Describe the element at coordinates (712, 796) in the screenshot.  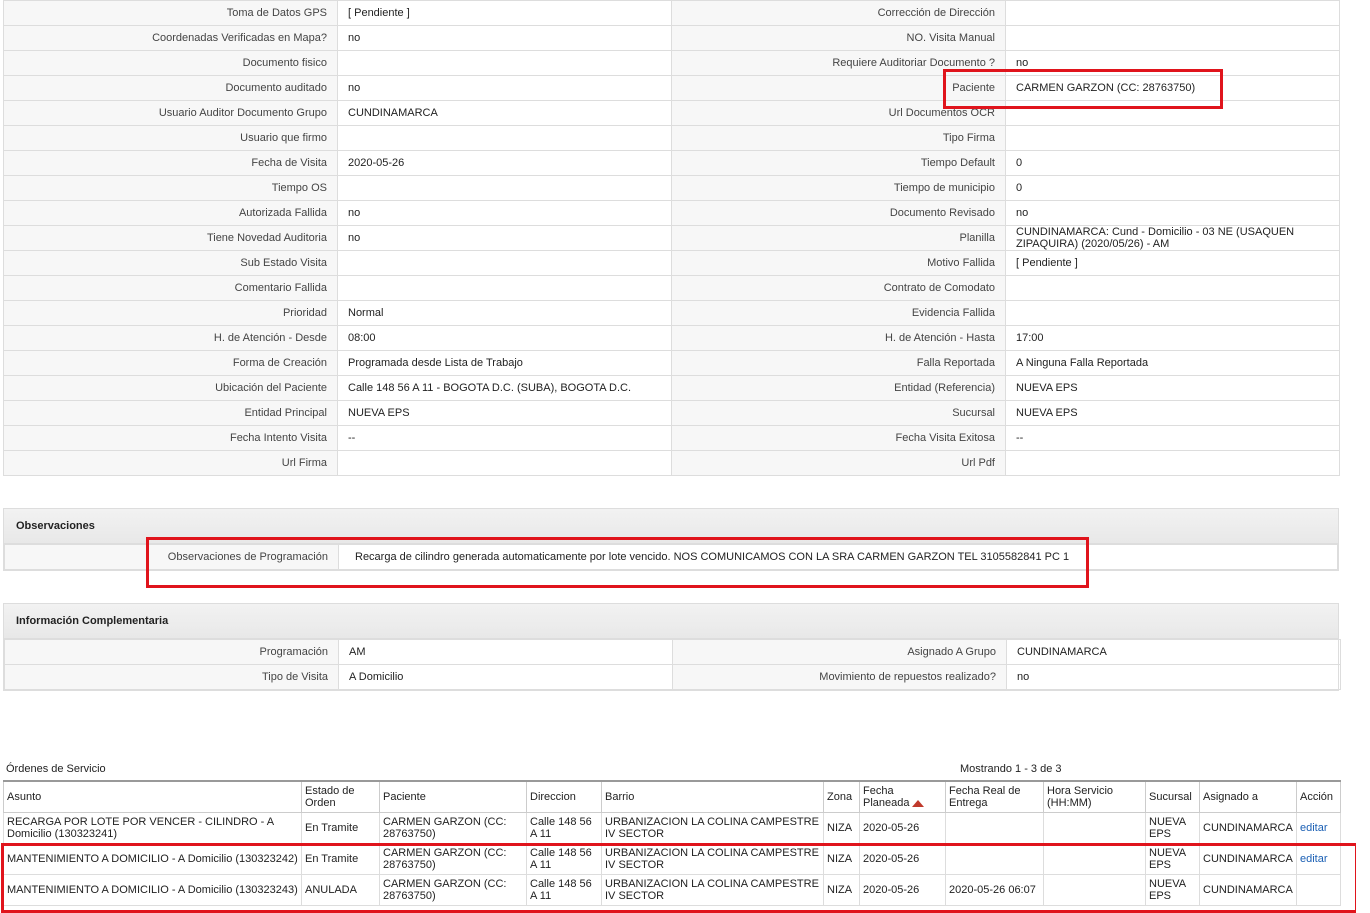
I see `col-header-barrio: Barrio` at that location.